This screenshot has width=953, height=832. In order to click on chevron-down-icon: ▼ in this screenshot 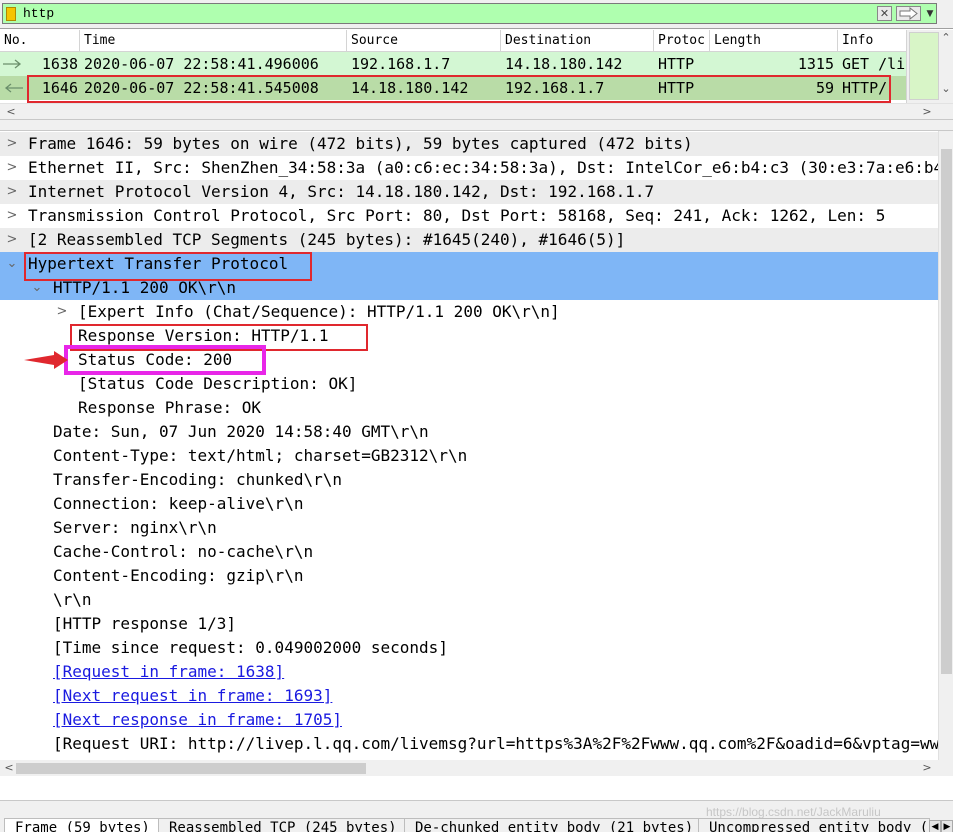, I will do `click(930, 14)`.